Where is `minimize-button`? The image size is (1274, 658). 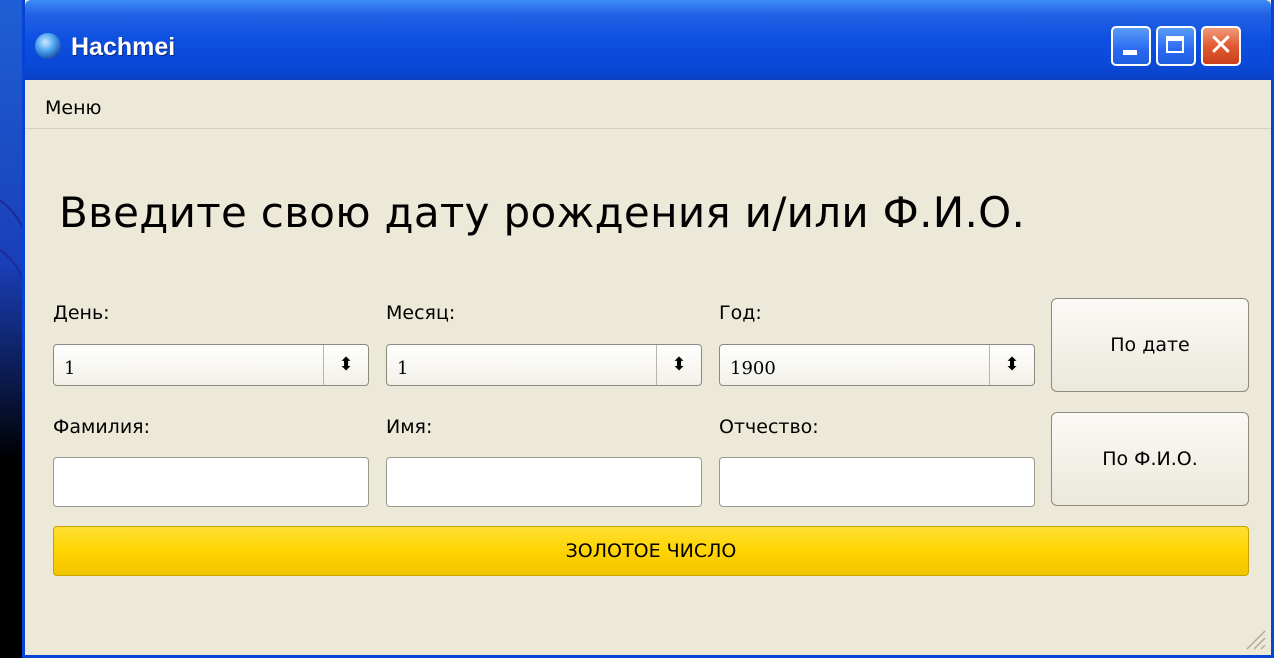
minimize-button is located at coordinates (1131, 46).